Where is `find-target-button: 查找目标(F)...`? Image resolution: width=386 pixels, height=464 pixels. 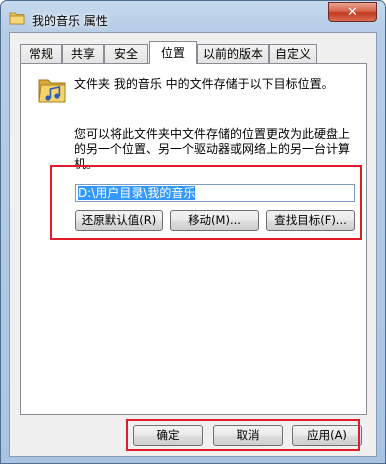 find-target-button: 查找目标(F)... is located at coordinates (310, 220).